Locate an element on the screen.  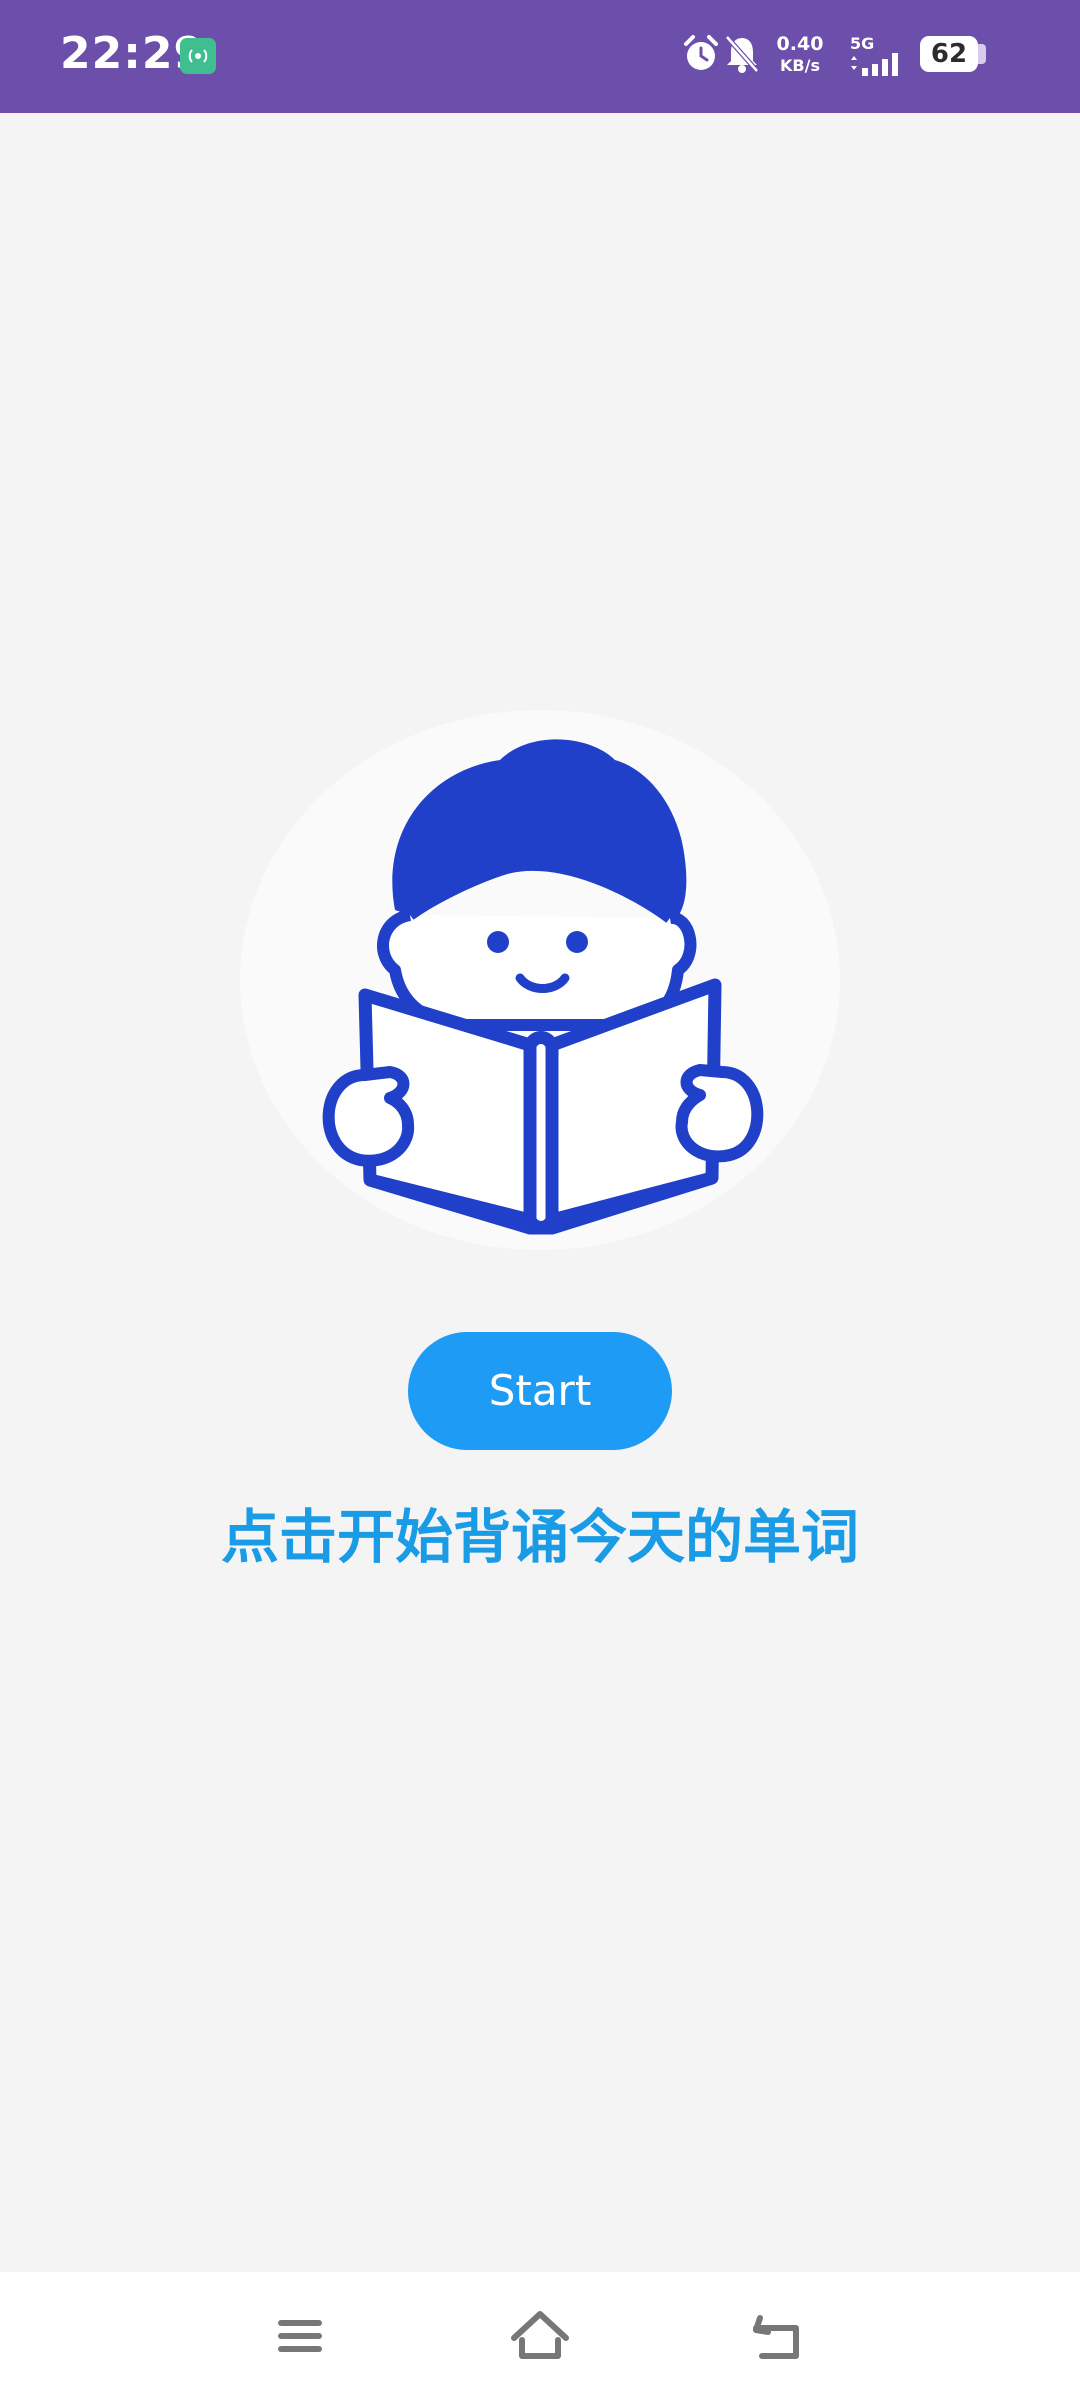
network-speed: 0.40 KB/s is located at coordinates (800, 55).